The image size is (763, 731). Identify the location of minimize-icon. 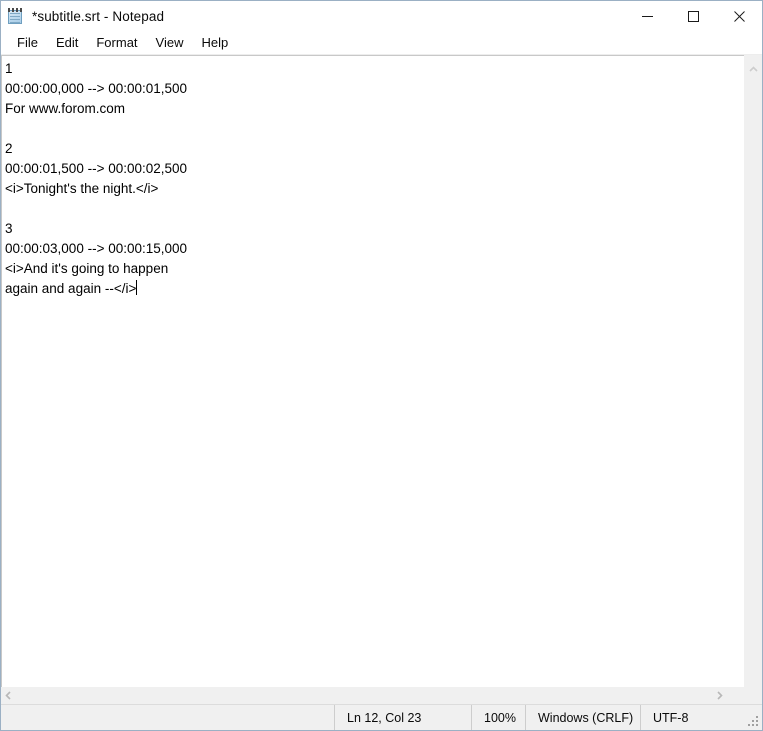
(647, 16).